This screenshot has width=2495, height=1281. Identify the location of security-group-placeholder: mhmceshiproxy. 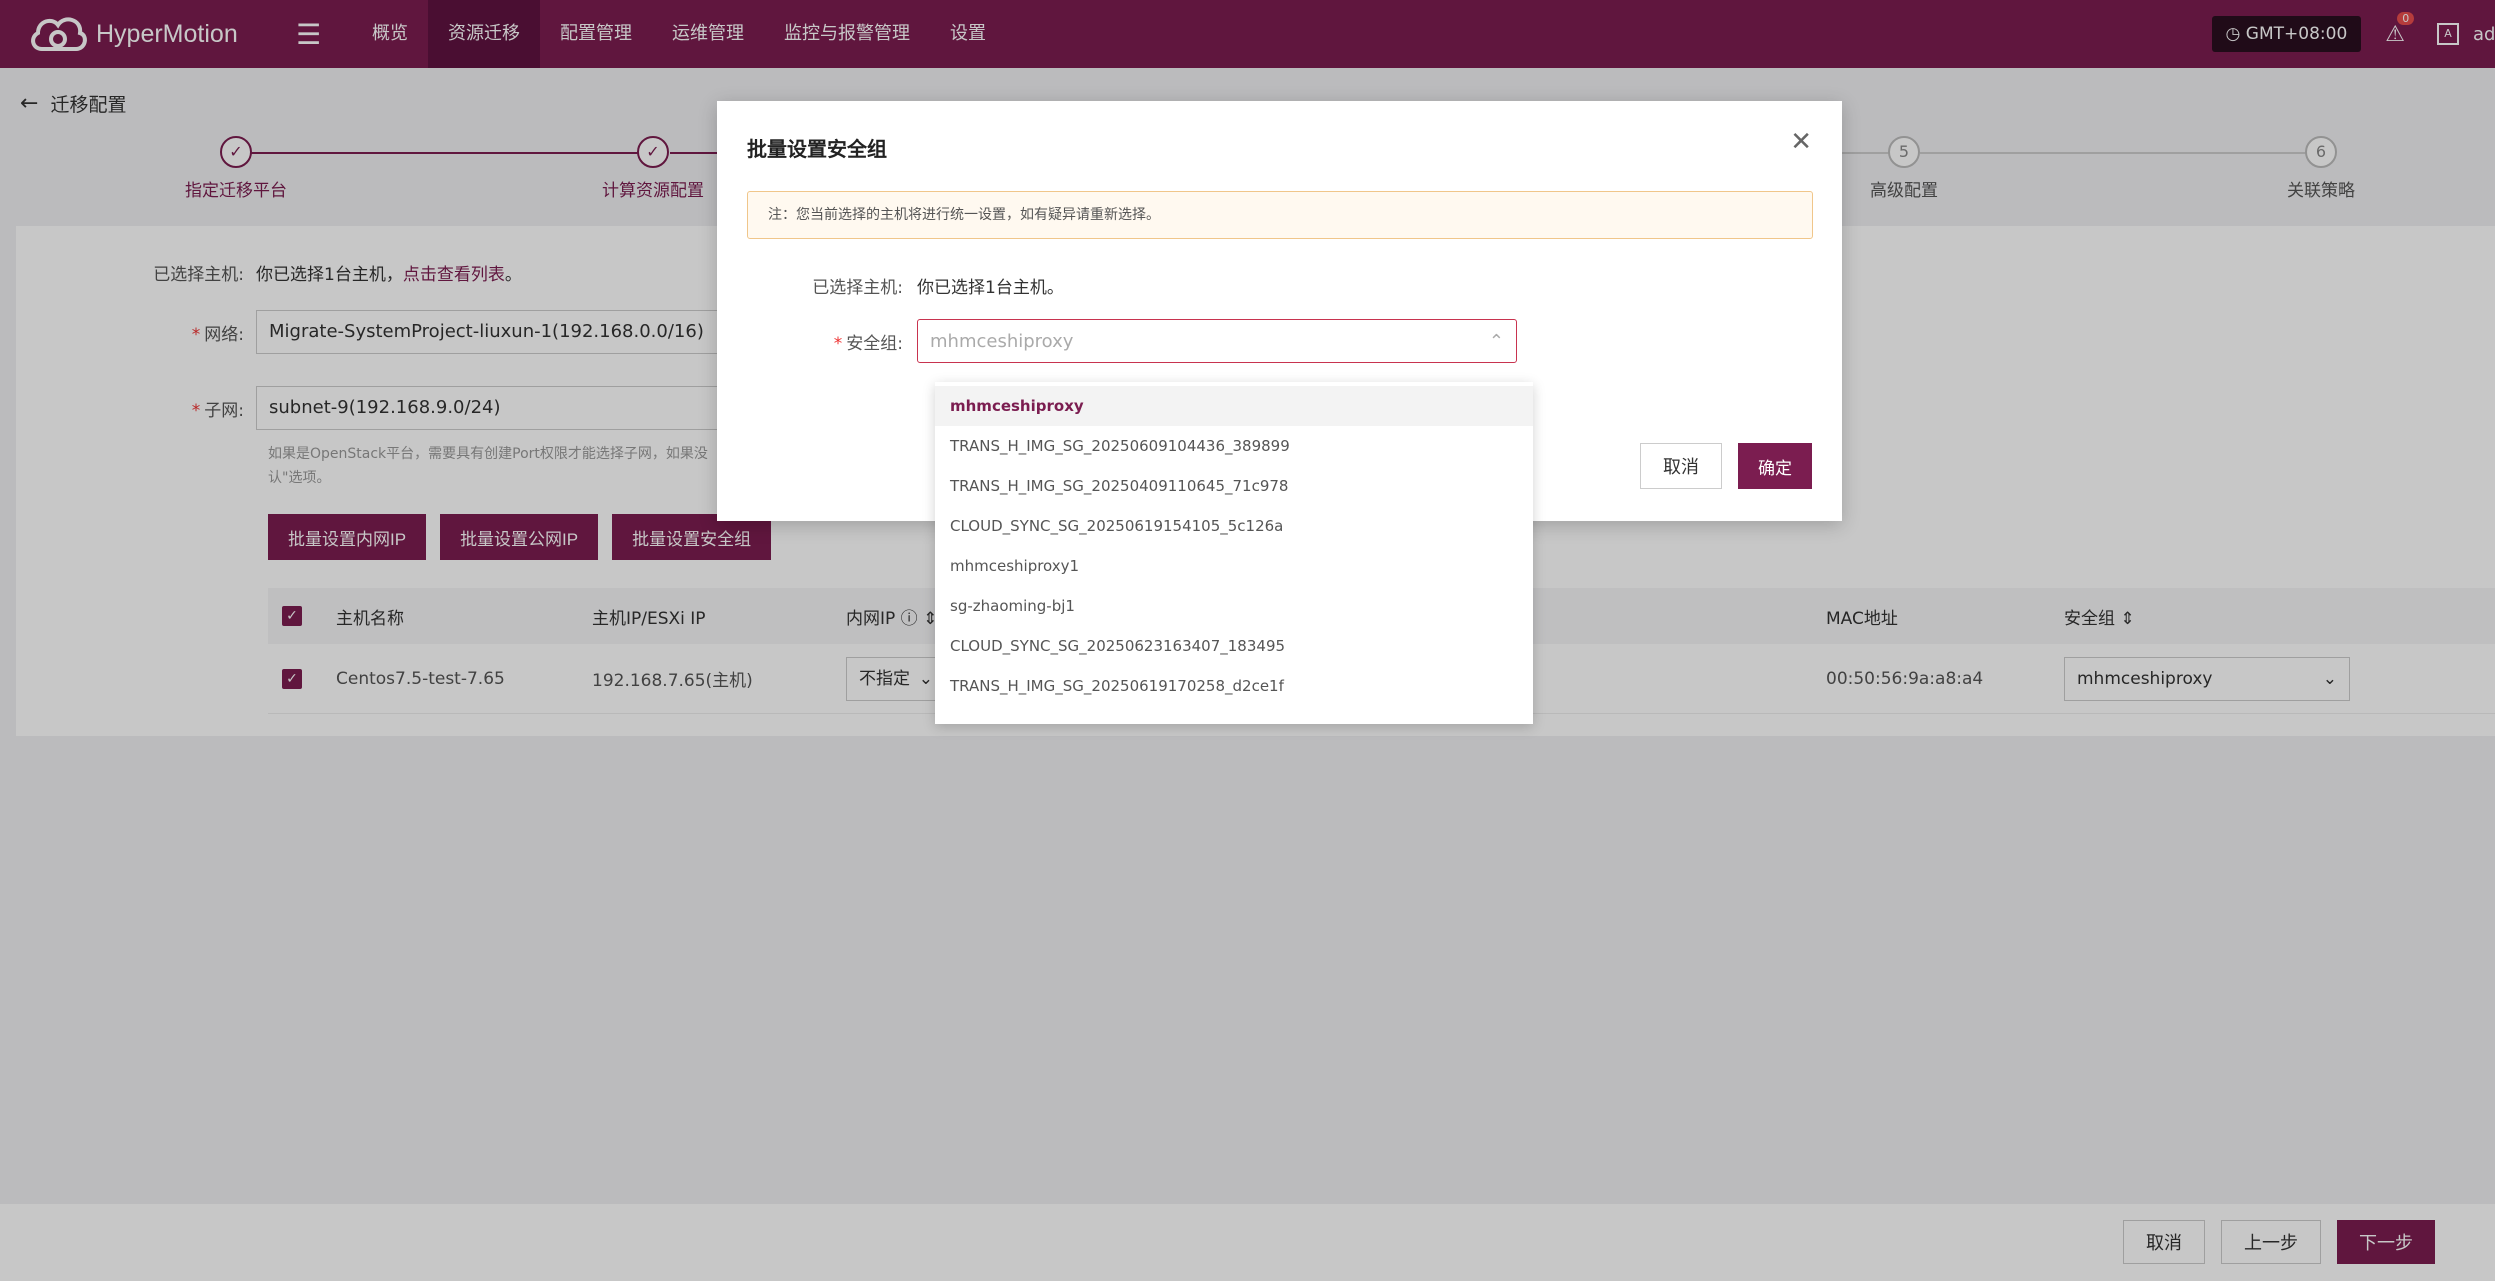
(1002, 341).